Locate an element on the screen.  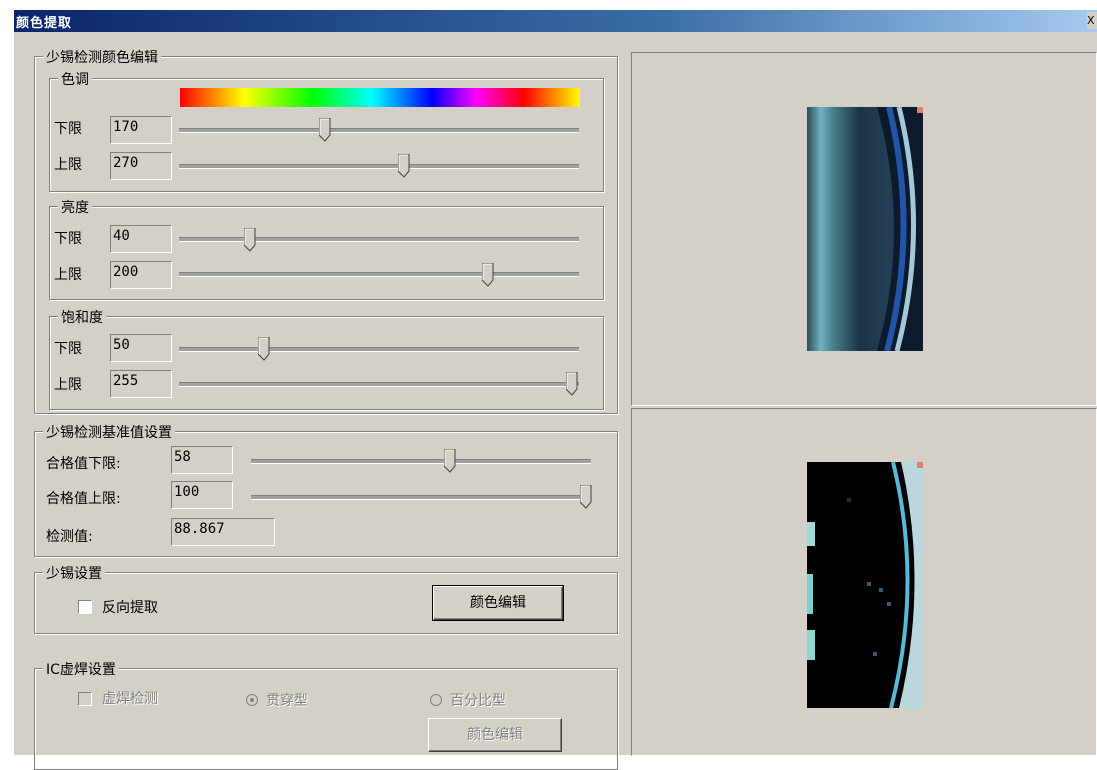
tin-settings-legend: 少锡设置 is located at coordinates (74, 573).